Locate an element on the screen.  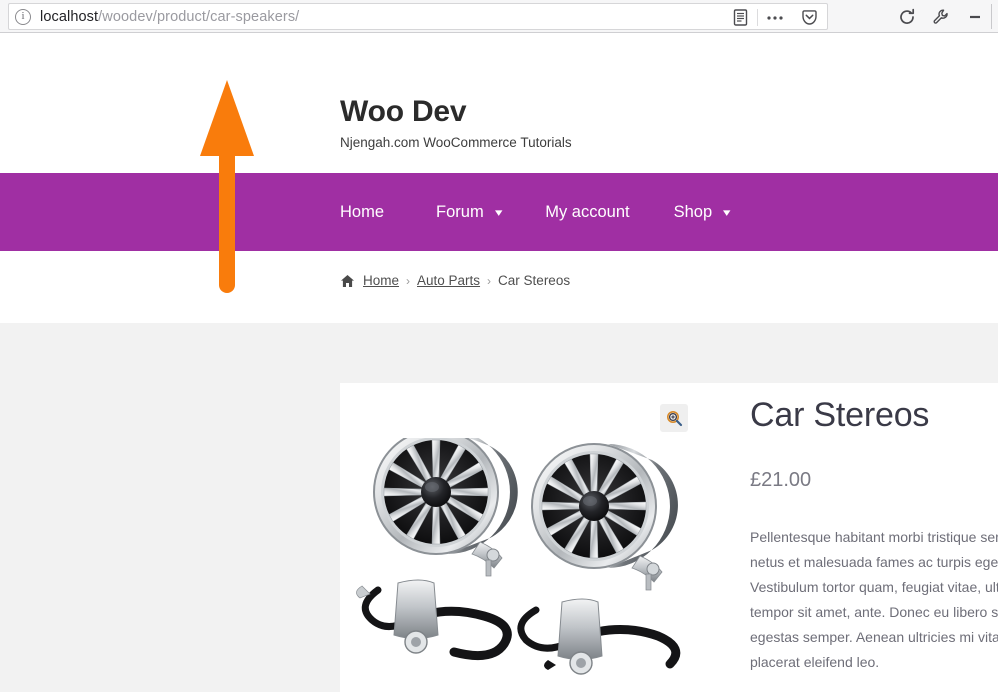
product-title: Car Stereos is located at coordinates (840, 415).